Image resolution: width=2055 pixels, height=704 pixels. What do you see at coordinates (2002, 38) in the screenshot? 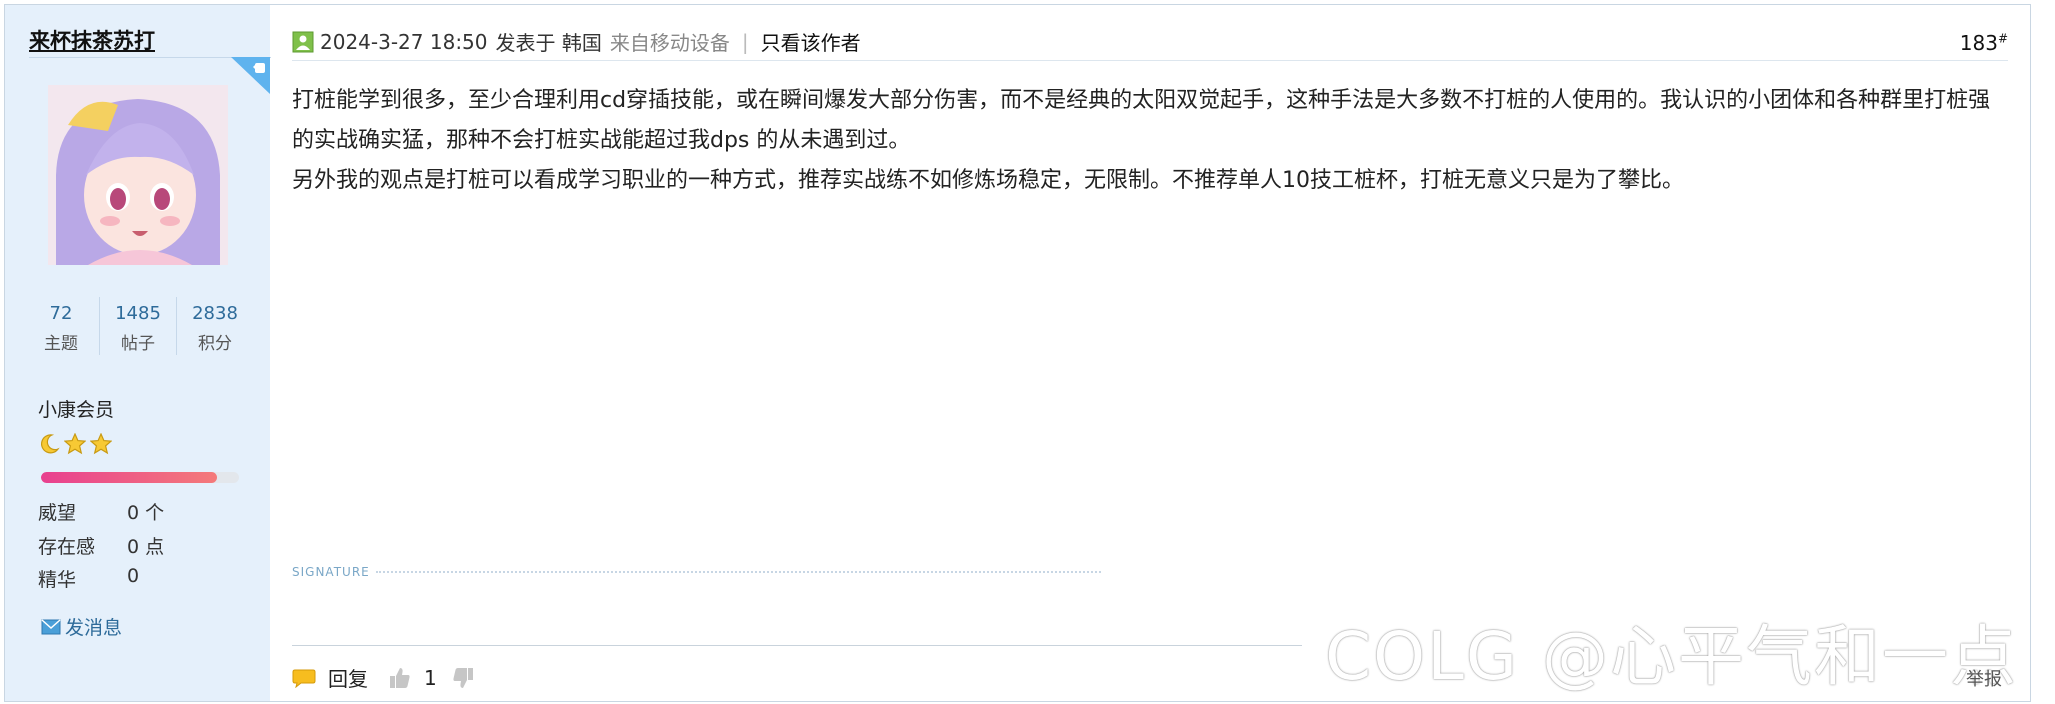
I see `floor-mark: #` at bounding box center [2002, 38].